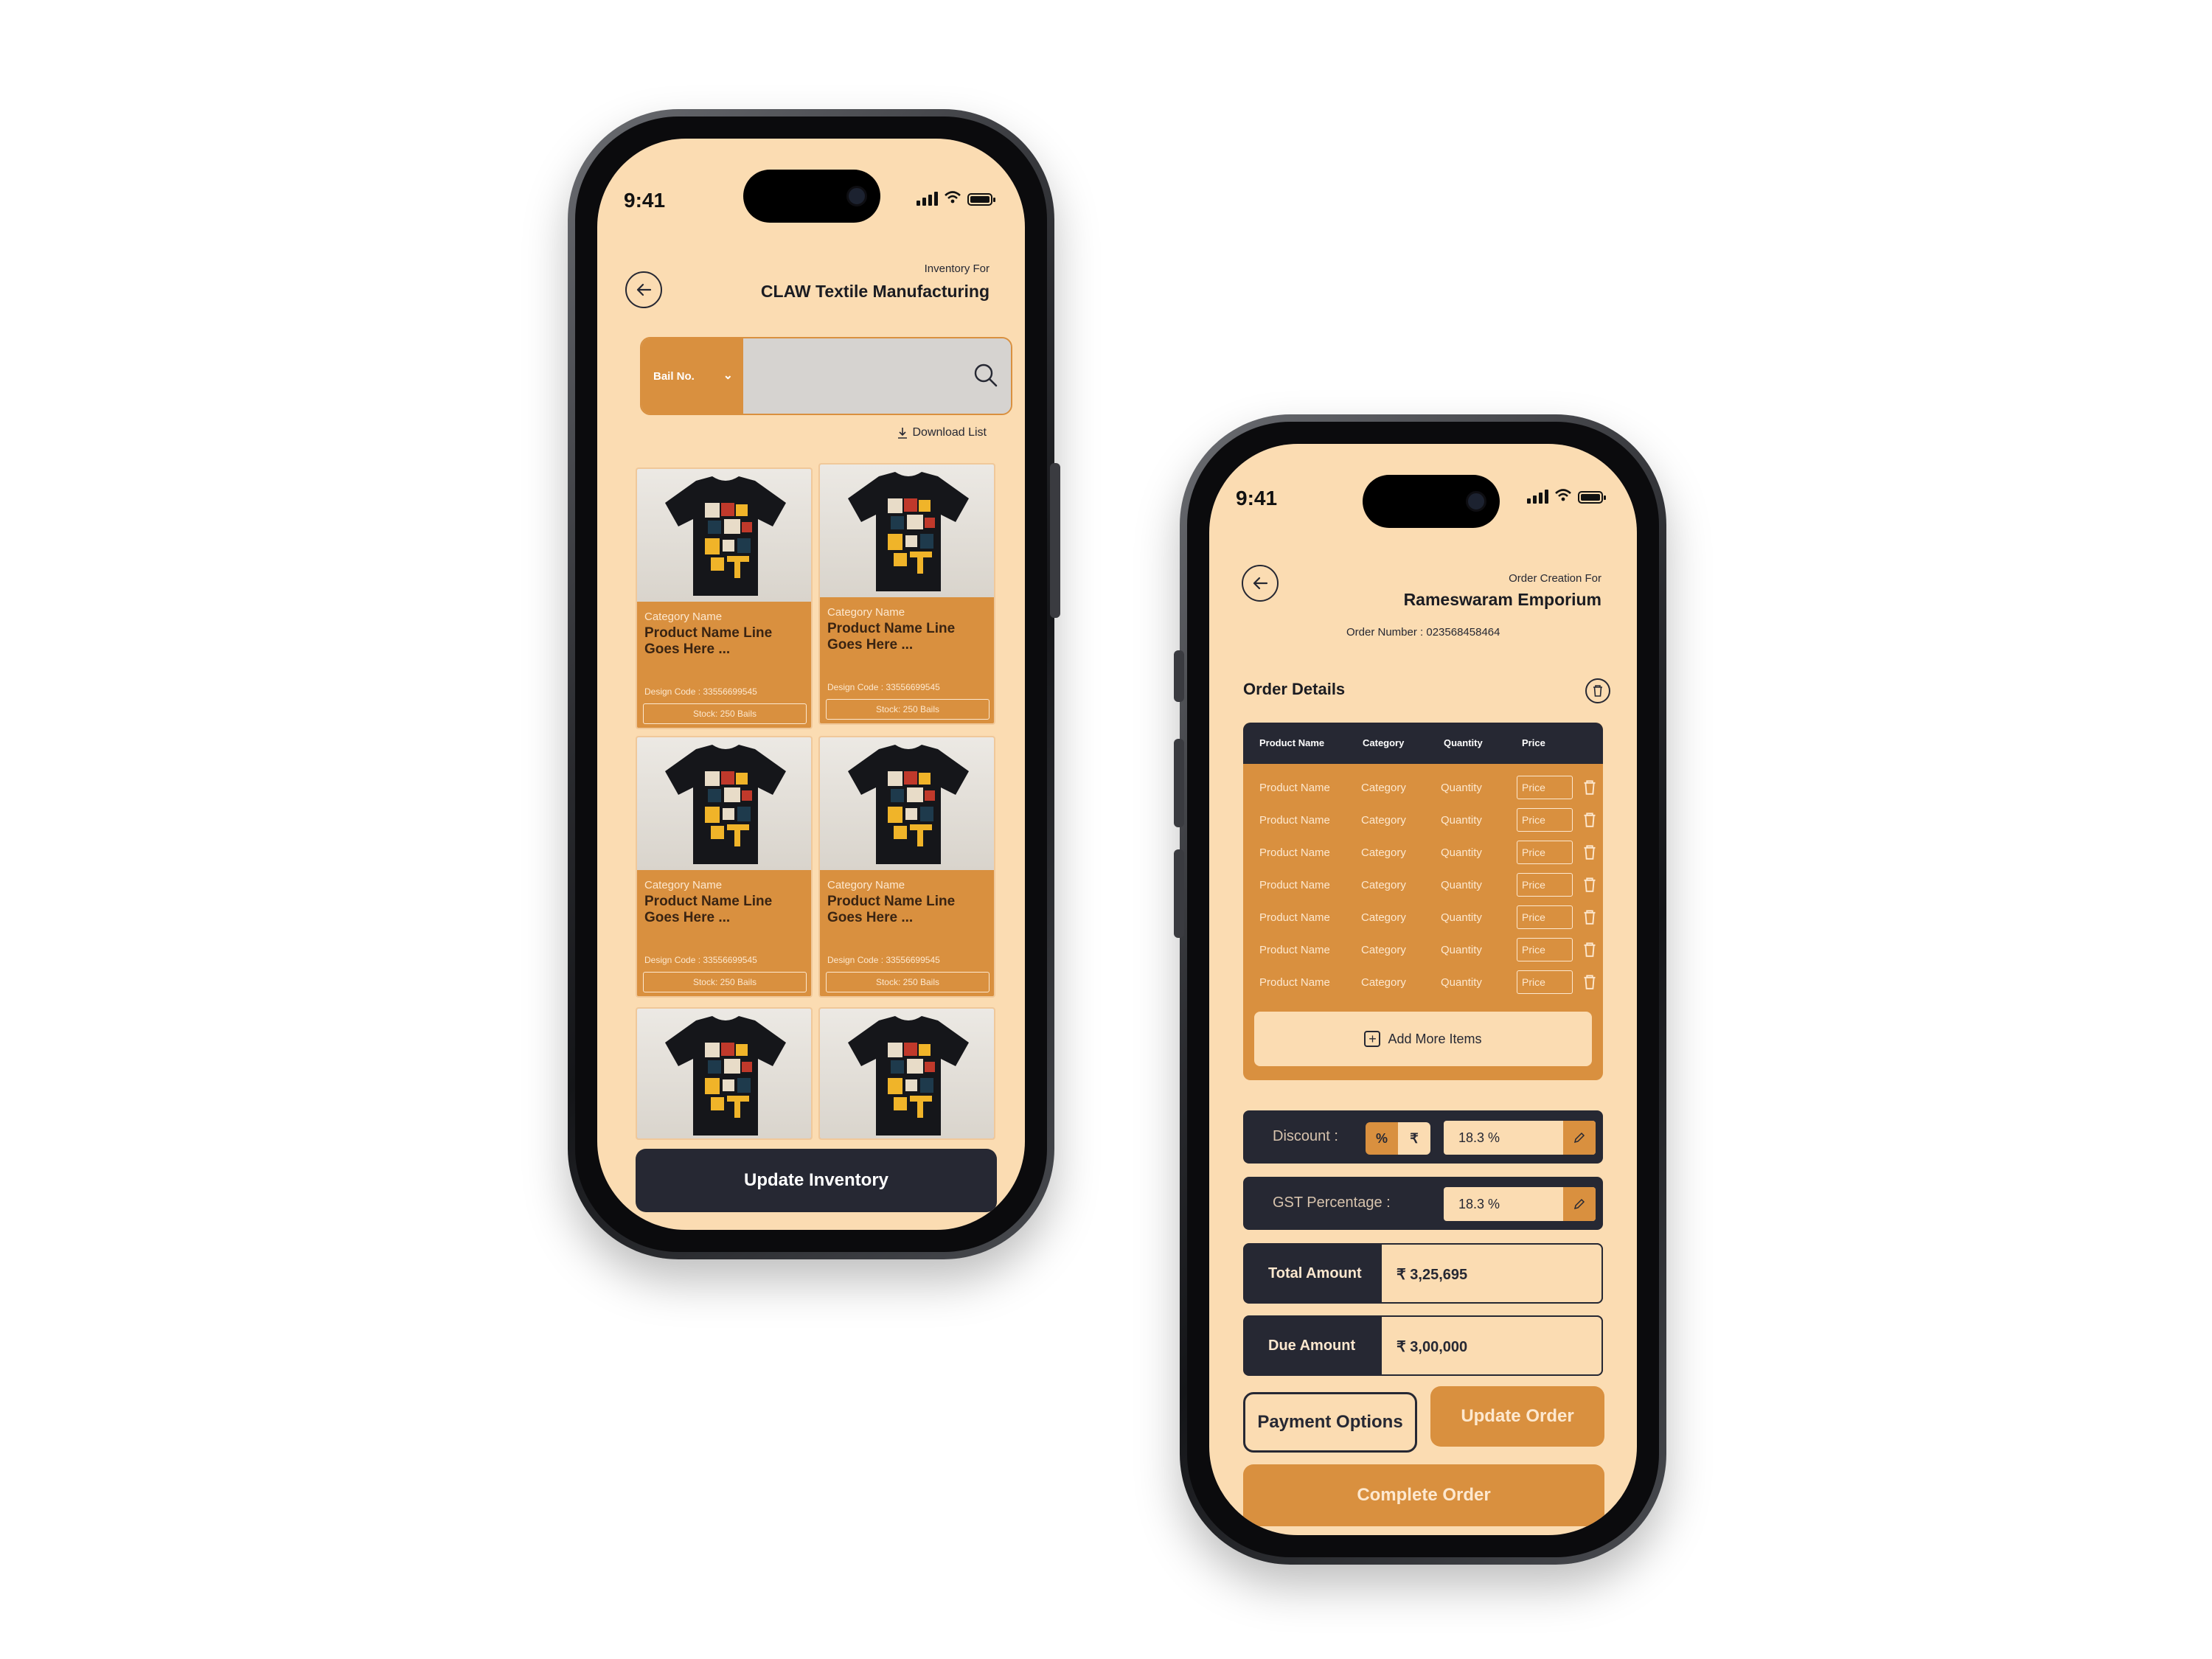  What do you see at coordinates (674, 376) in the screenshot?
I see `search-filter-label: Bail No.` at bounding box center [674, 376].